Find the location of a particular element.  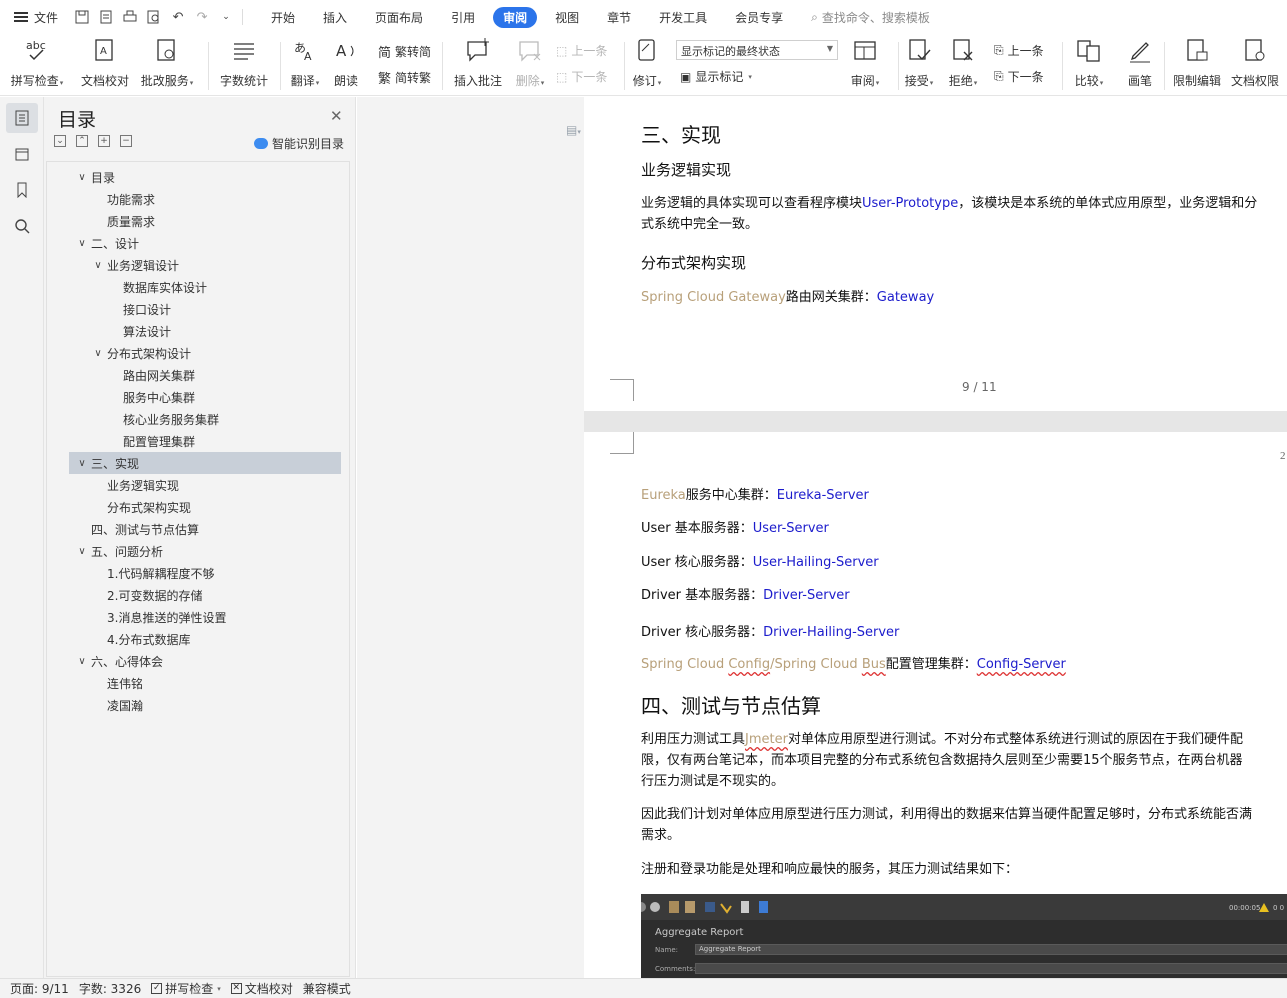

toc-item: ∨ 三、实现 is located at coordinates (205, 463).